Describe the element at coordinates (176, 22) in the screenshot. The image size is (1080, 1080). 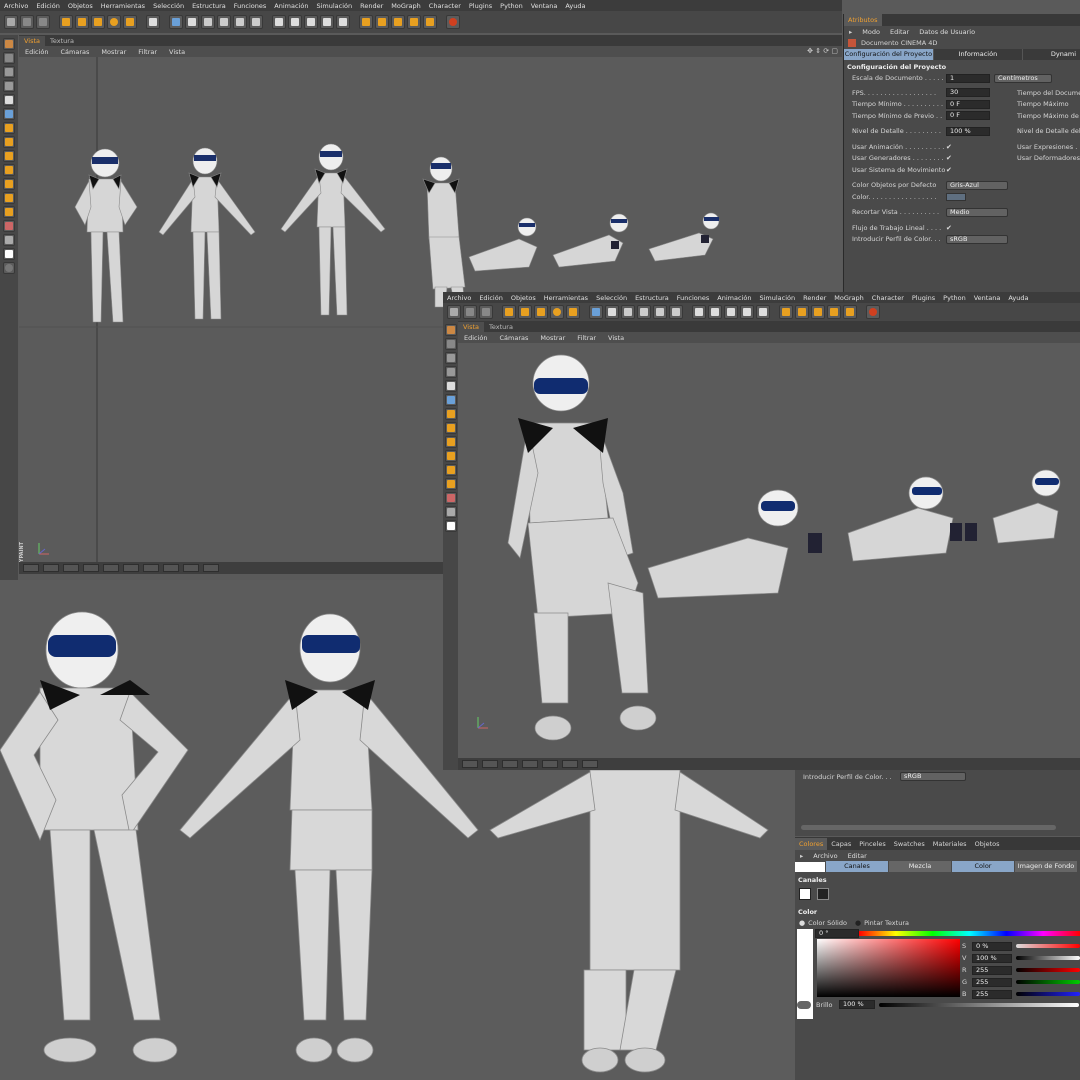
I see `paint-brush-icon` at that location.